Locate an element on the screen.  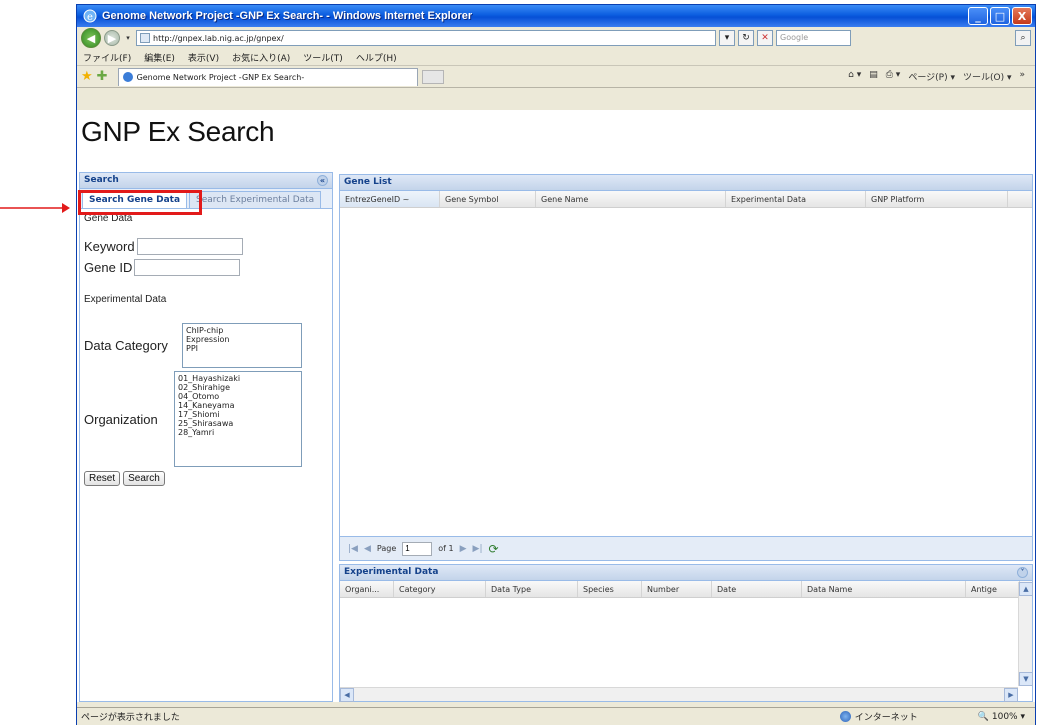
home-icon: ⌂ ▾ is located at coordinates (854, 76).